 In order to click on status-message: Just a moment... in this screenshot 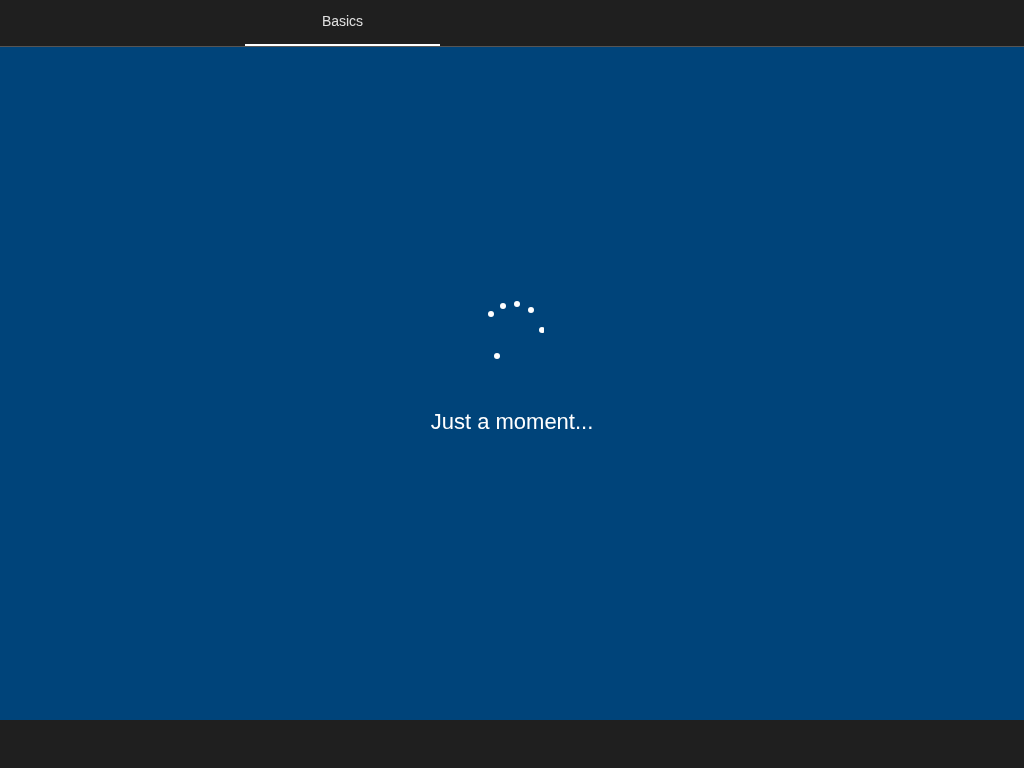, I will do `click(512, 422)`.